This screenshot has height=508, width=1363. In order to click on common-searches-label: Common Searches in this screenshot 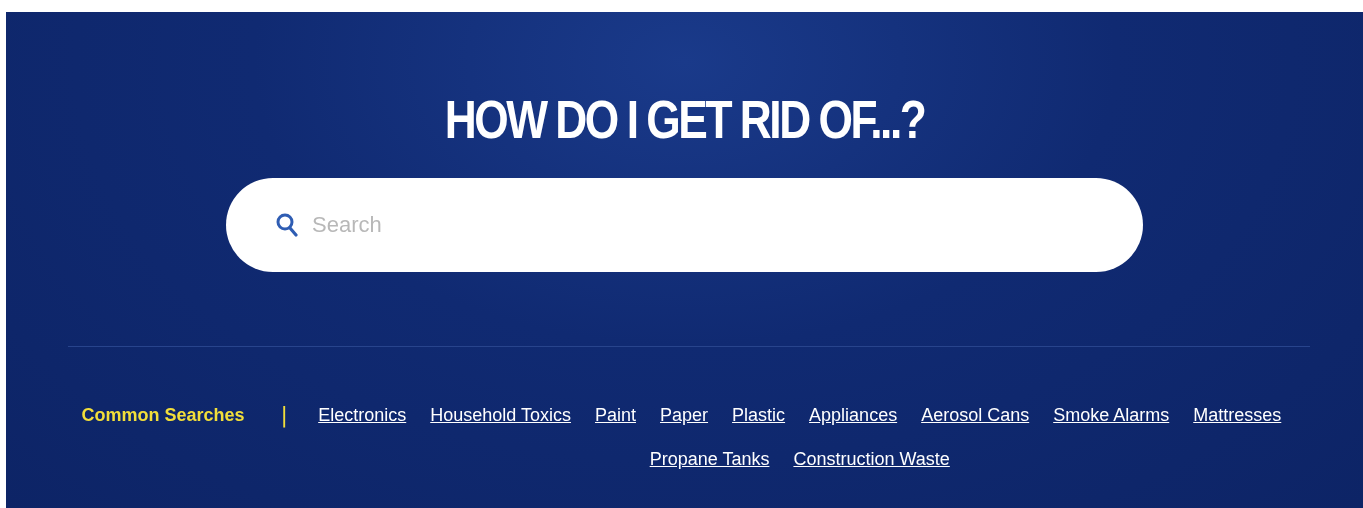, I will do `click(163, 415)`.